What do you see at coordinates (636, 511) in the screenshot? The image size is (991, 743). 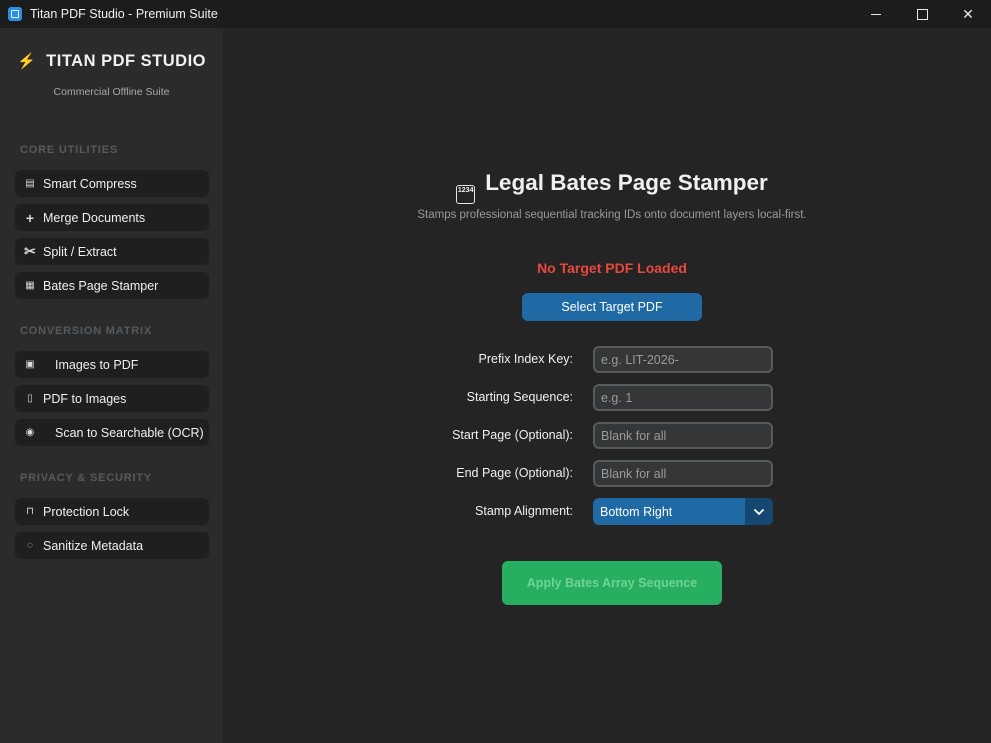 I see `stamp-alignment-value: Bottom Right` at bounding box center [636, 511].